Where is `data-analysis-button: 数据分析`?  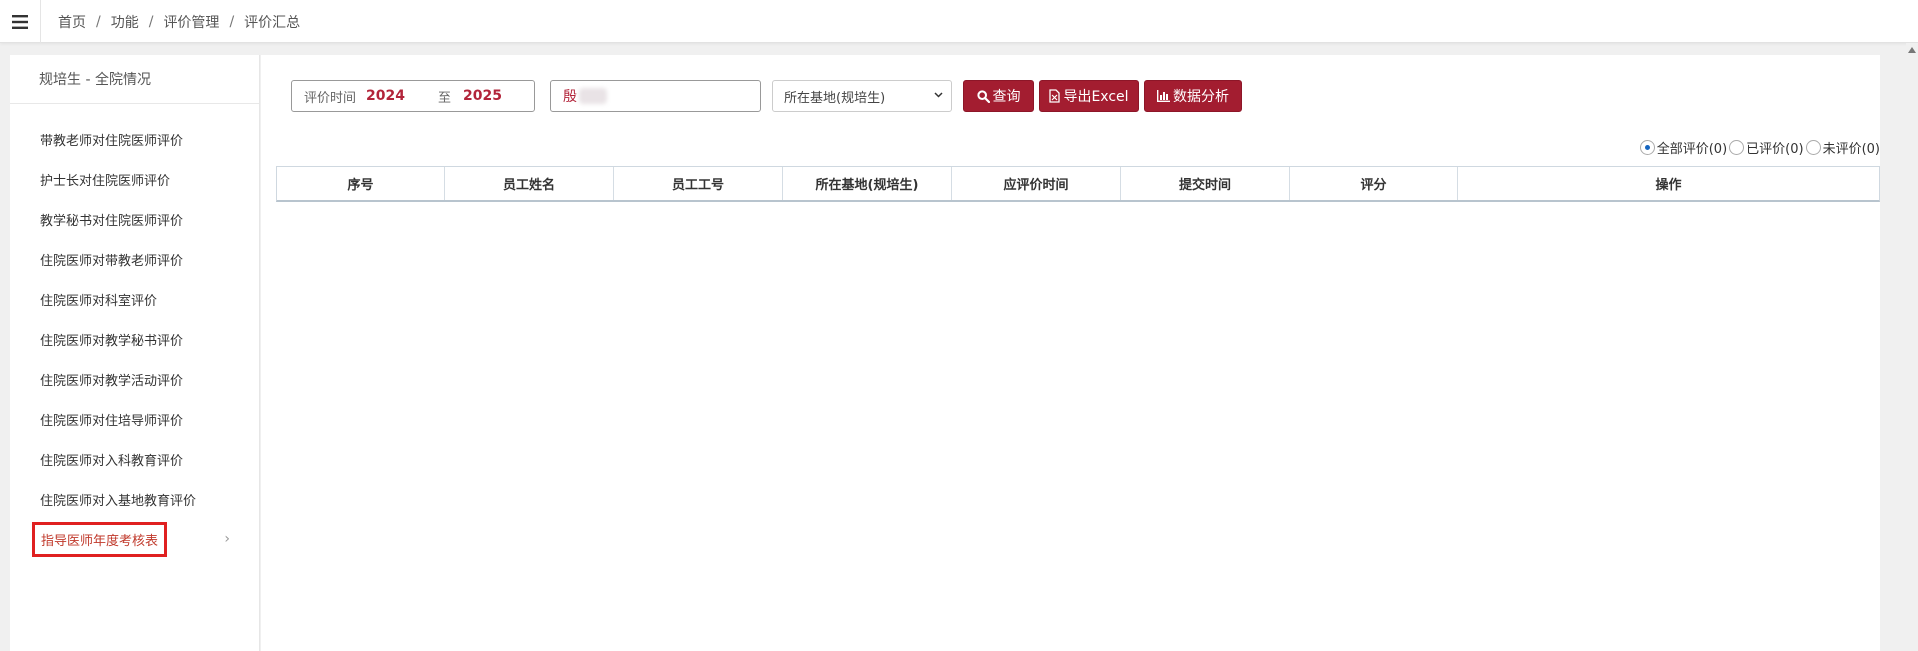
data-analysis-button: 数据分析 is located at coordinates (1193, 96).